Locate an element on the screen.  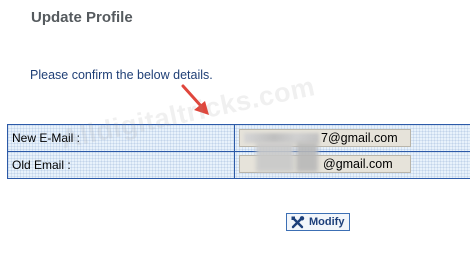
confirm-instruction: Please confirm the below details. is located at coordinates (121, 75).